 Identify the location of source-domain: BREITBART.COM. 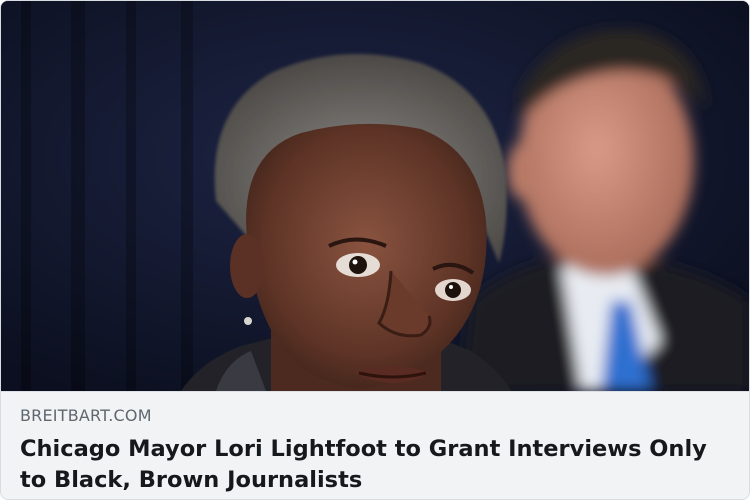
(86, 415).